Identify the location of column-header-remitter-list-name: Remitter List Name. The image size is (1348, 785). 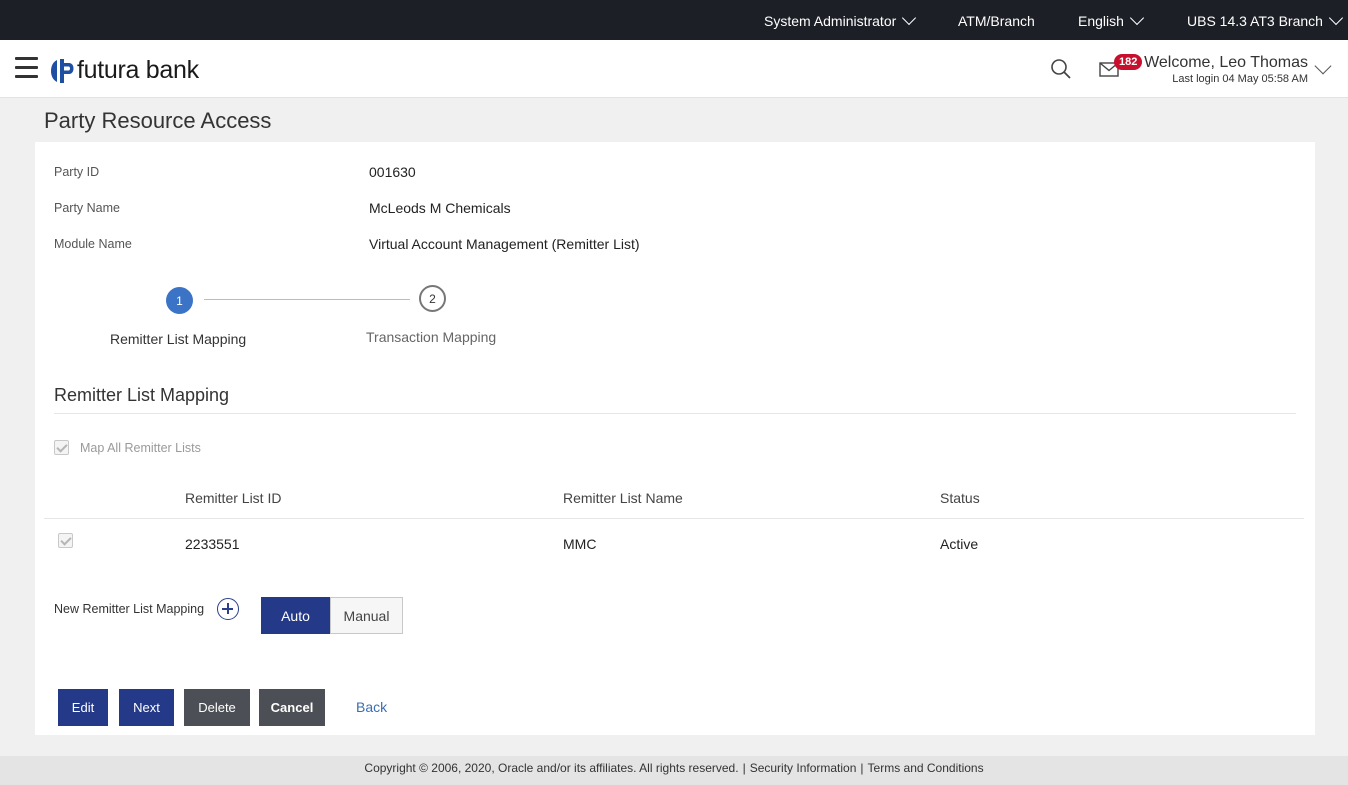
(623, 498).